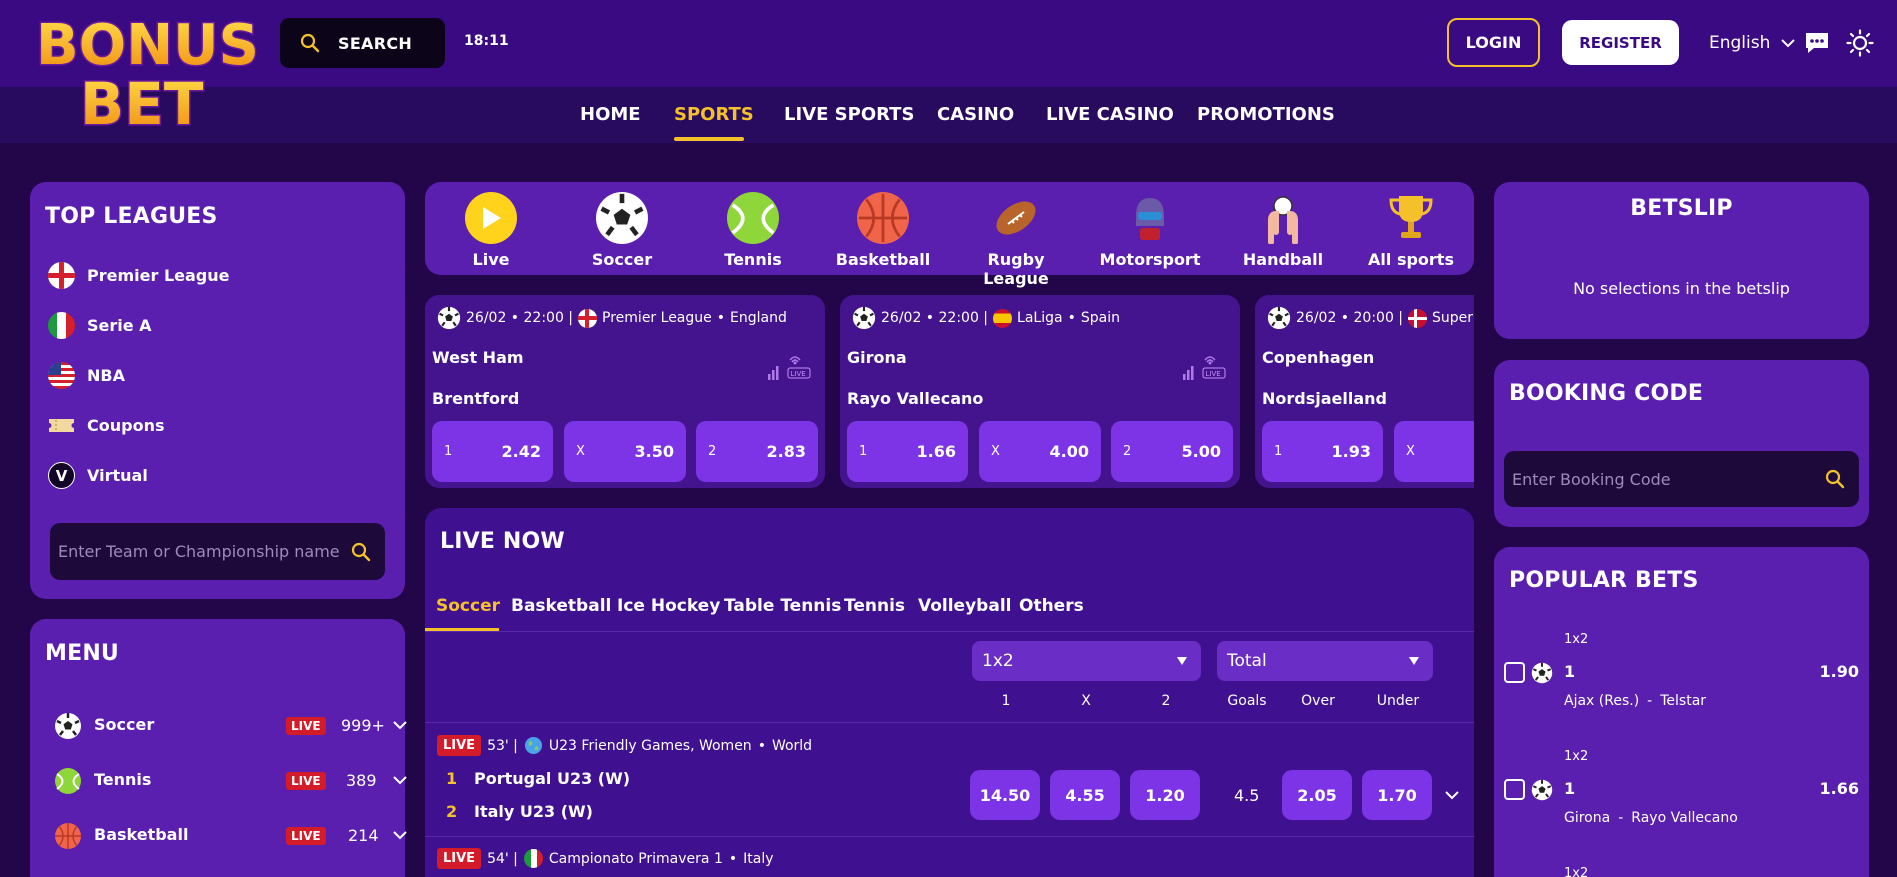 This screenshot has height=877, width=1897. What do you see at coordinates (1684, 818) in the screenshot?
I see `bet-away: Rayo Vallecano` at bounding box center [1684, 818].